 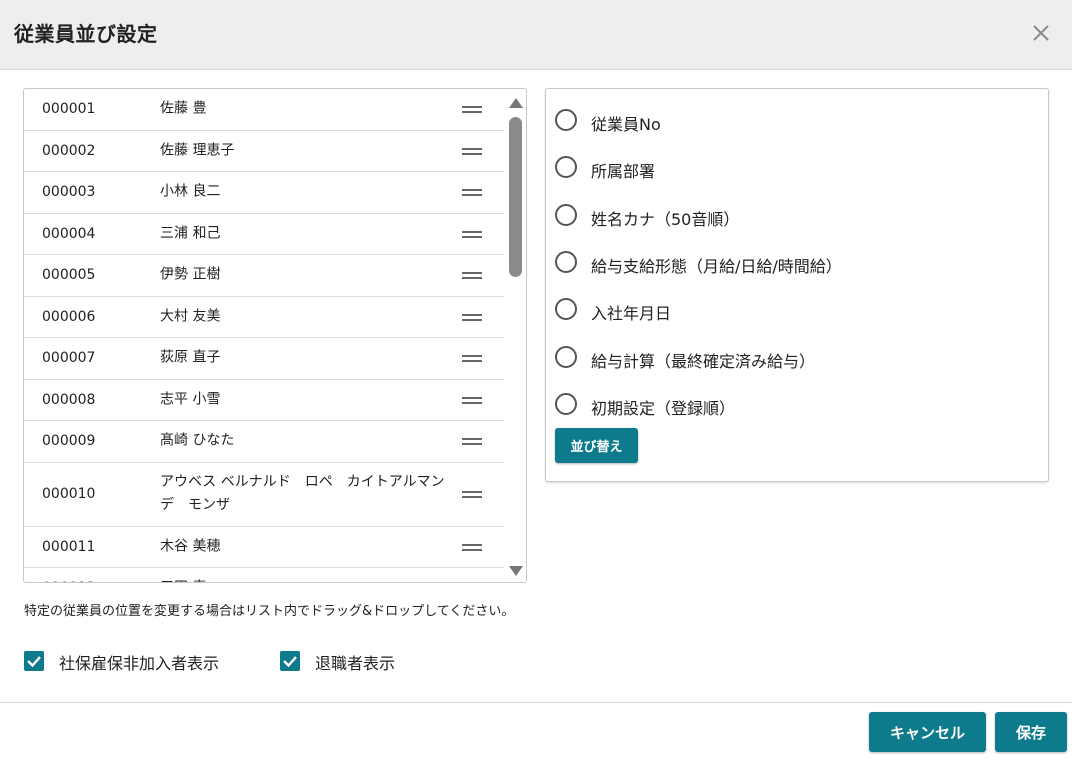 I want to click on employee-name: 佐藤 理恵子, so click(x=197, y=150).